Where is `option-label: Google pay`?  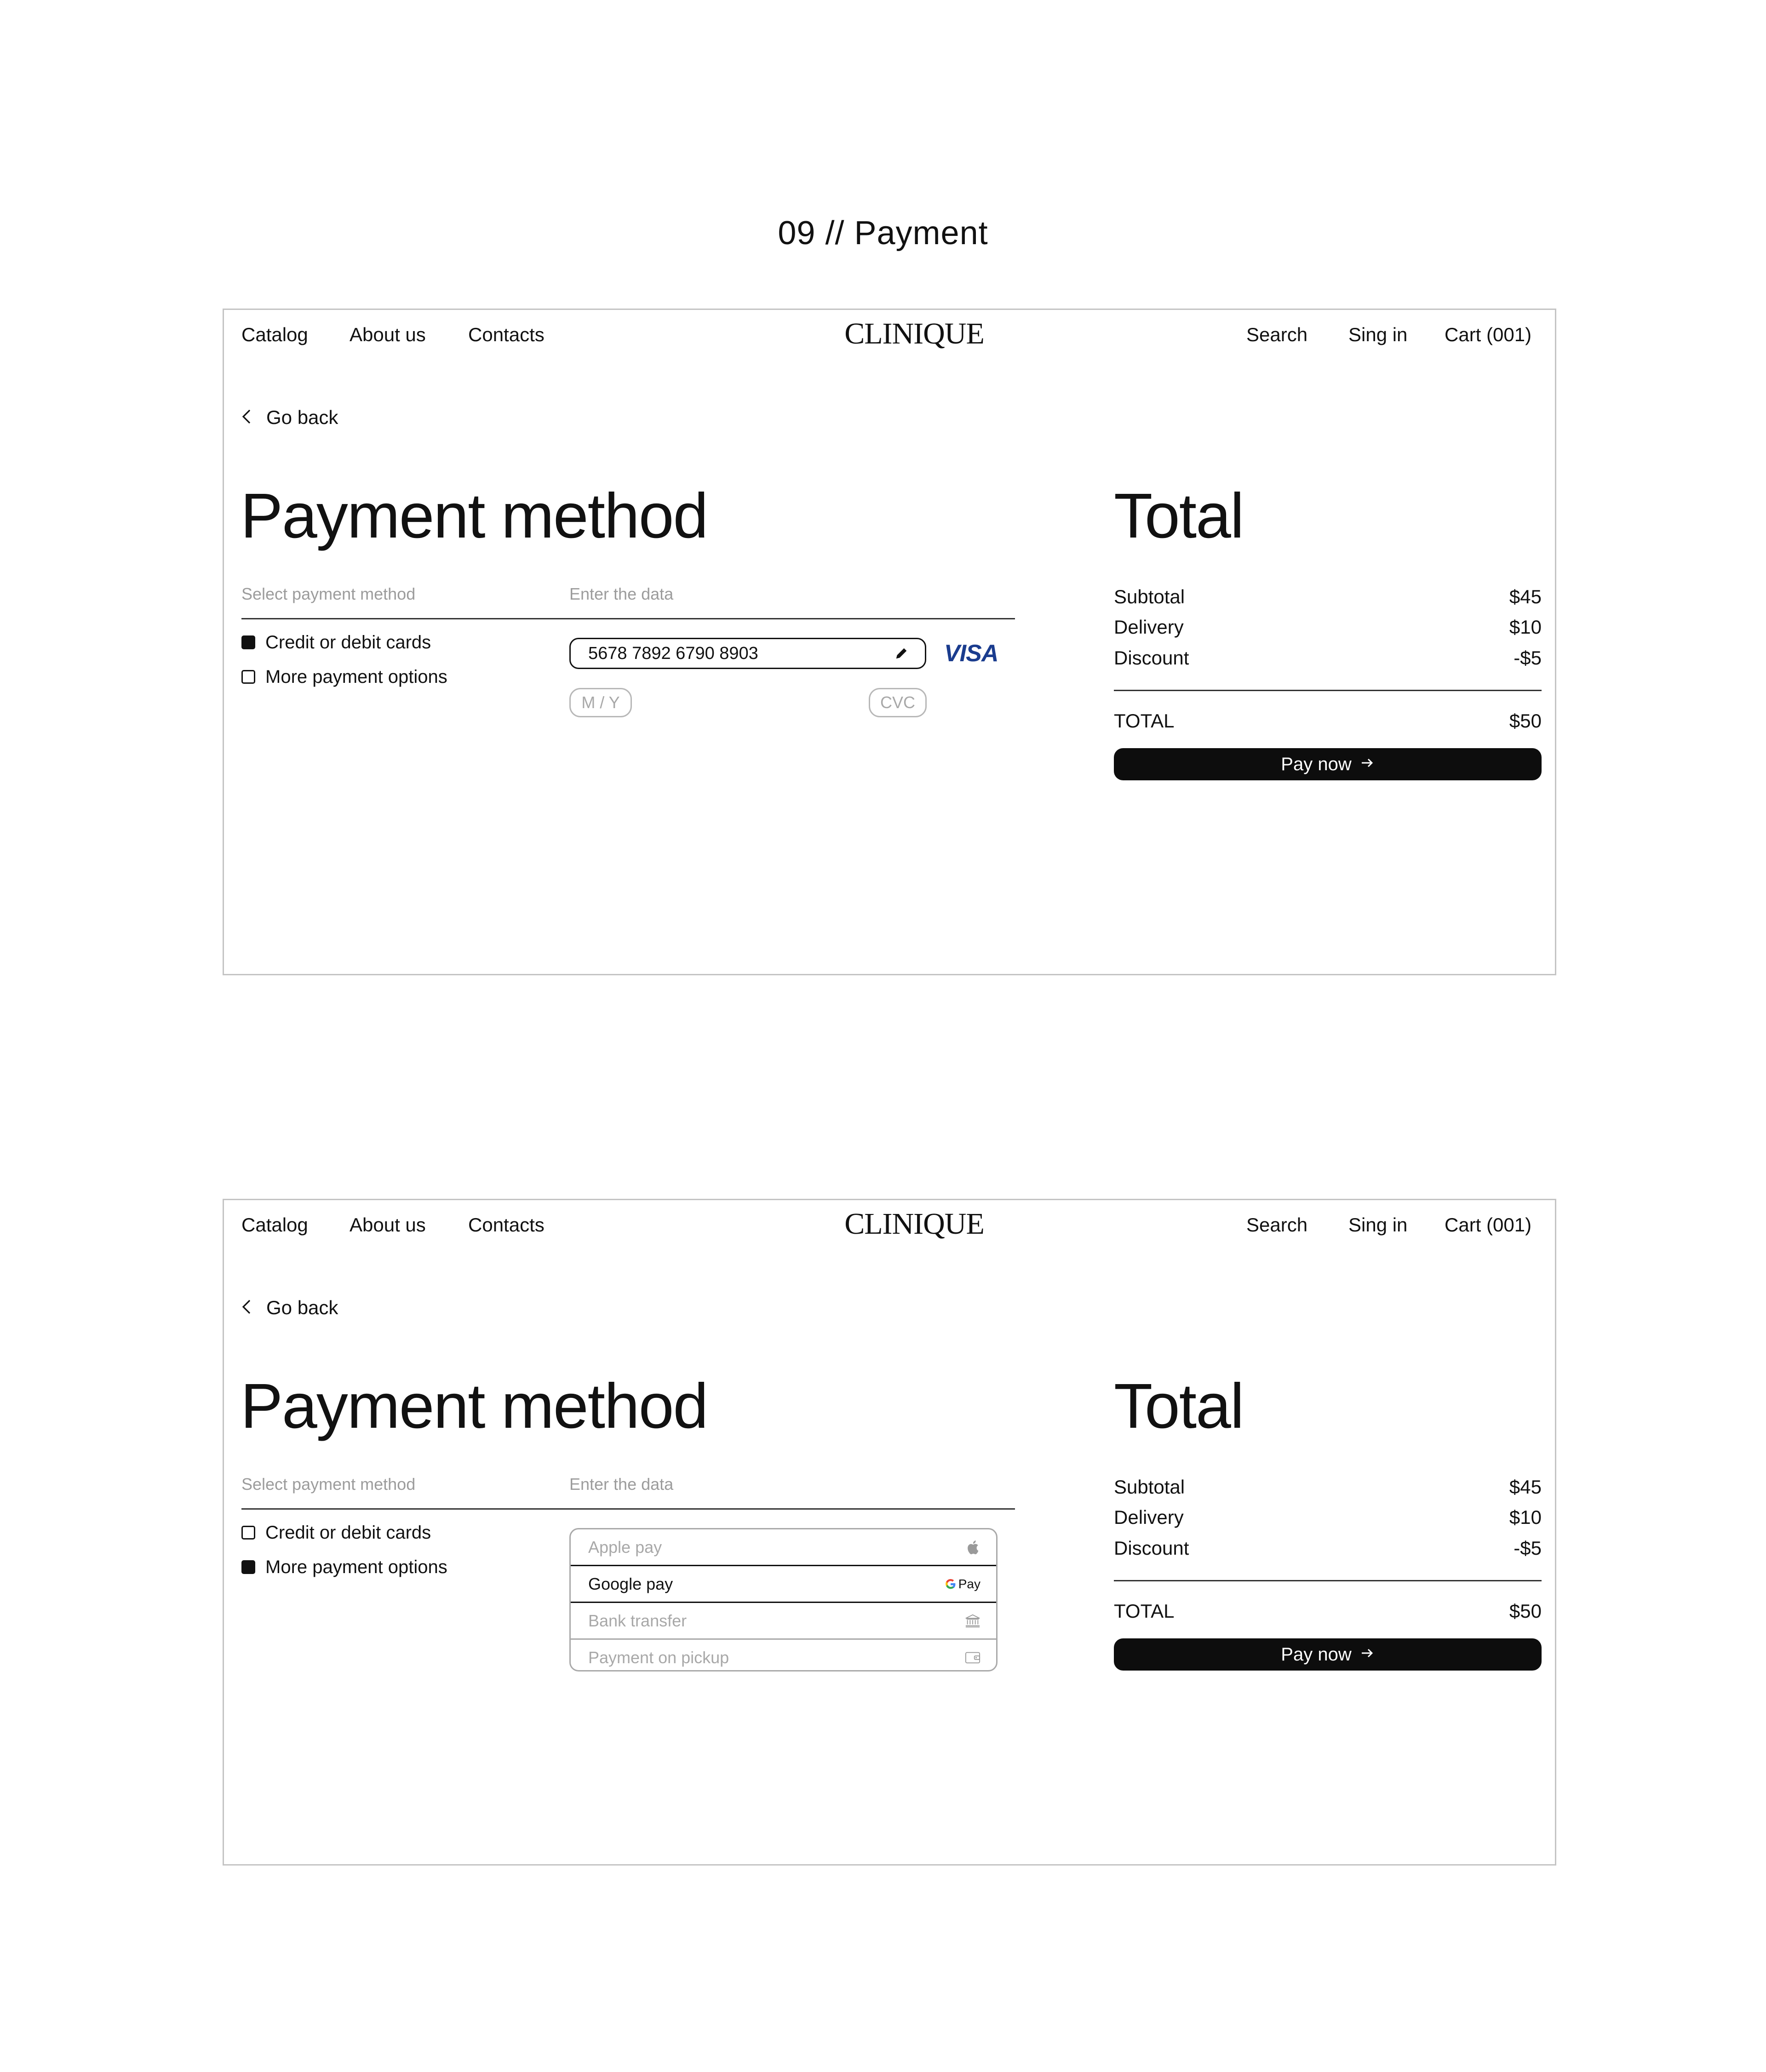
option-label: Google pay is located at coordinates (630, 1583).